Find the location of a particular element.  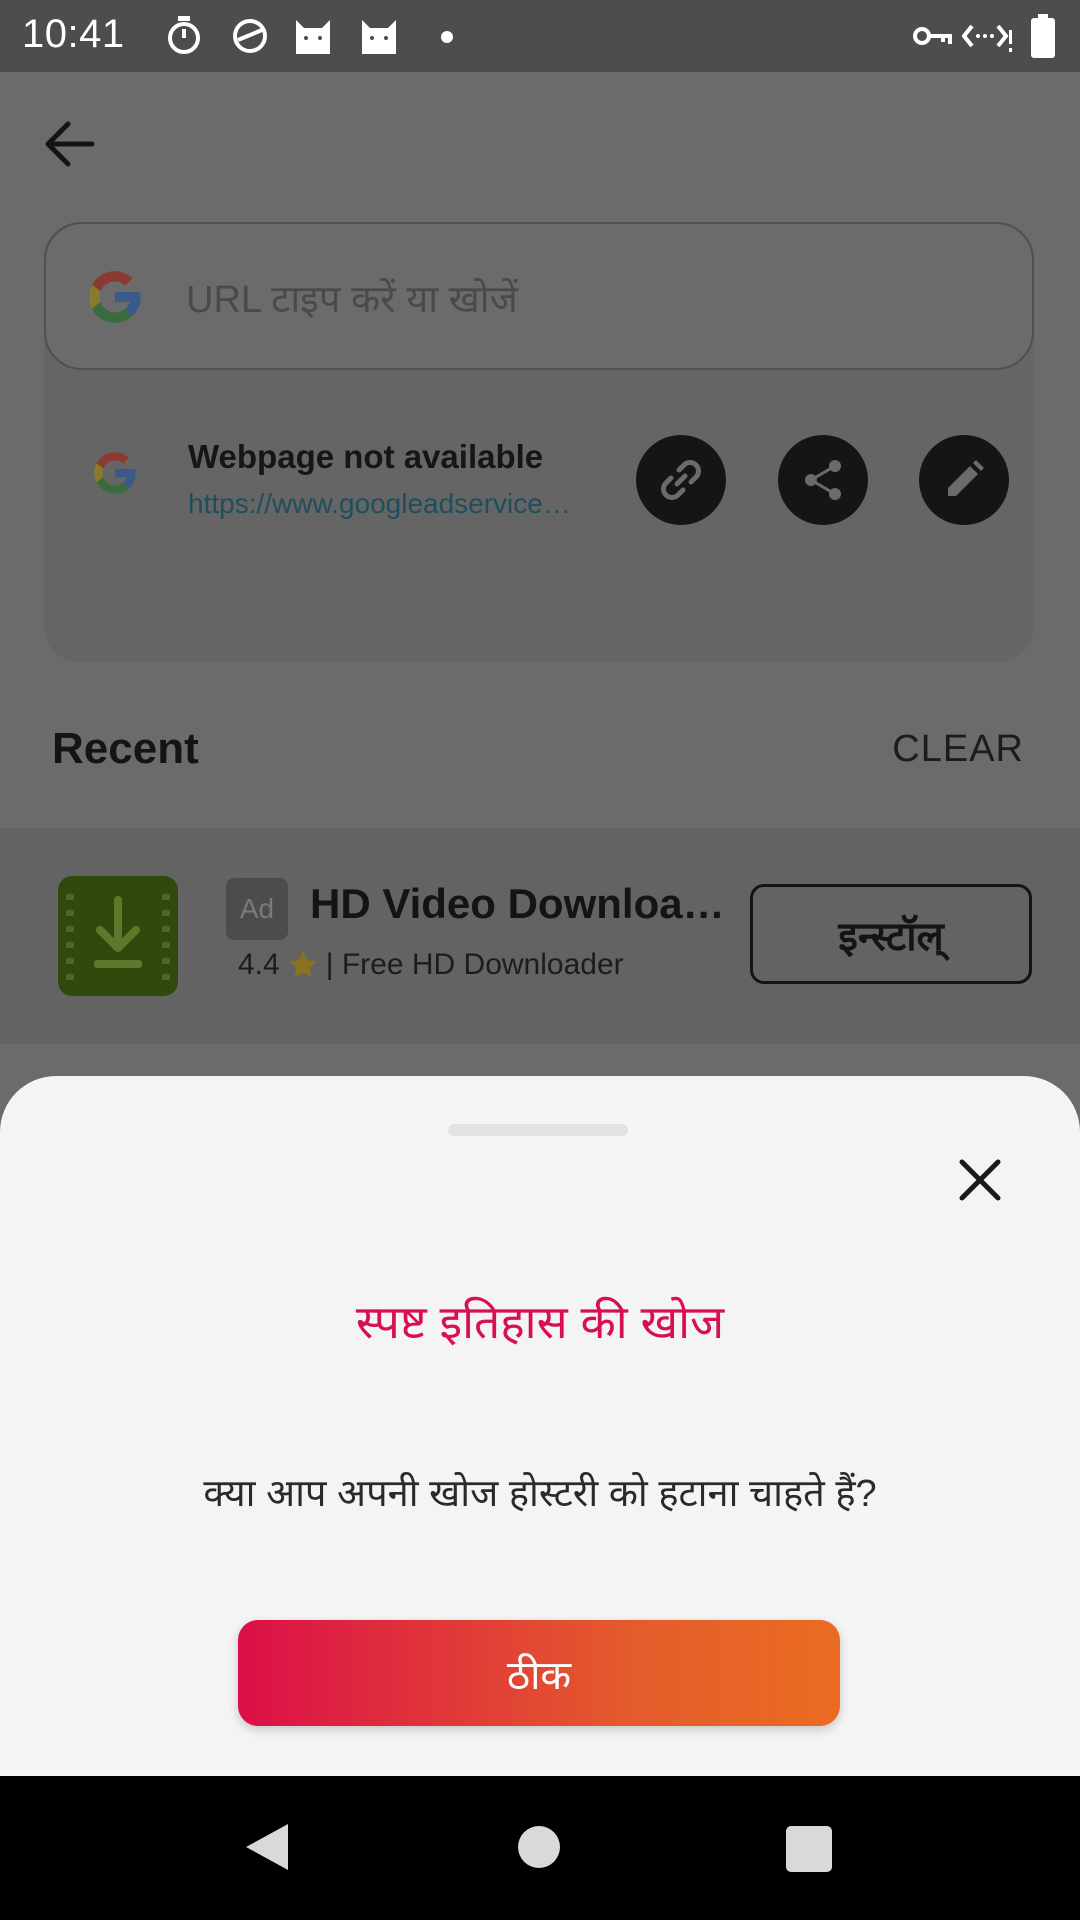

home-circle-icon is located at coordinates (539, 1847).